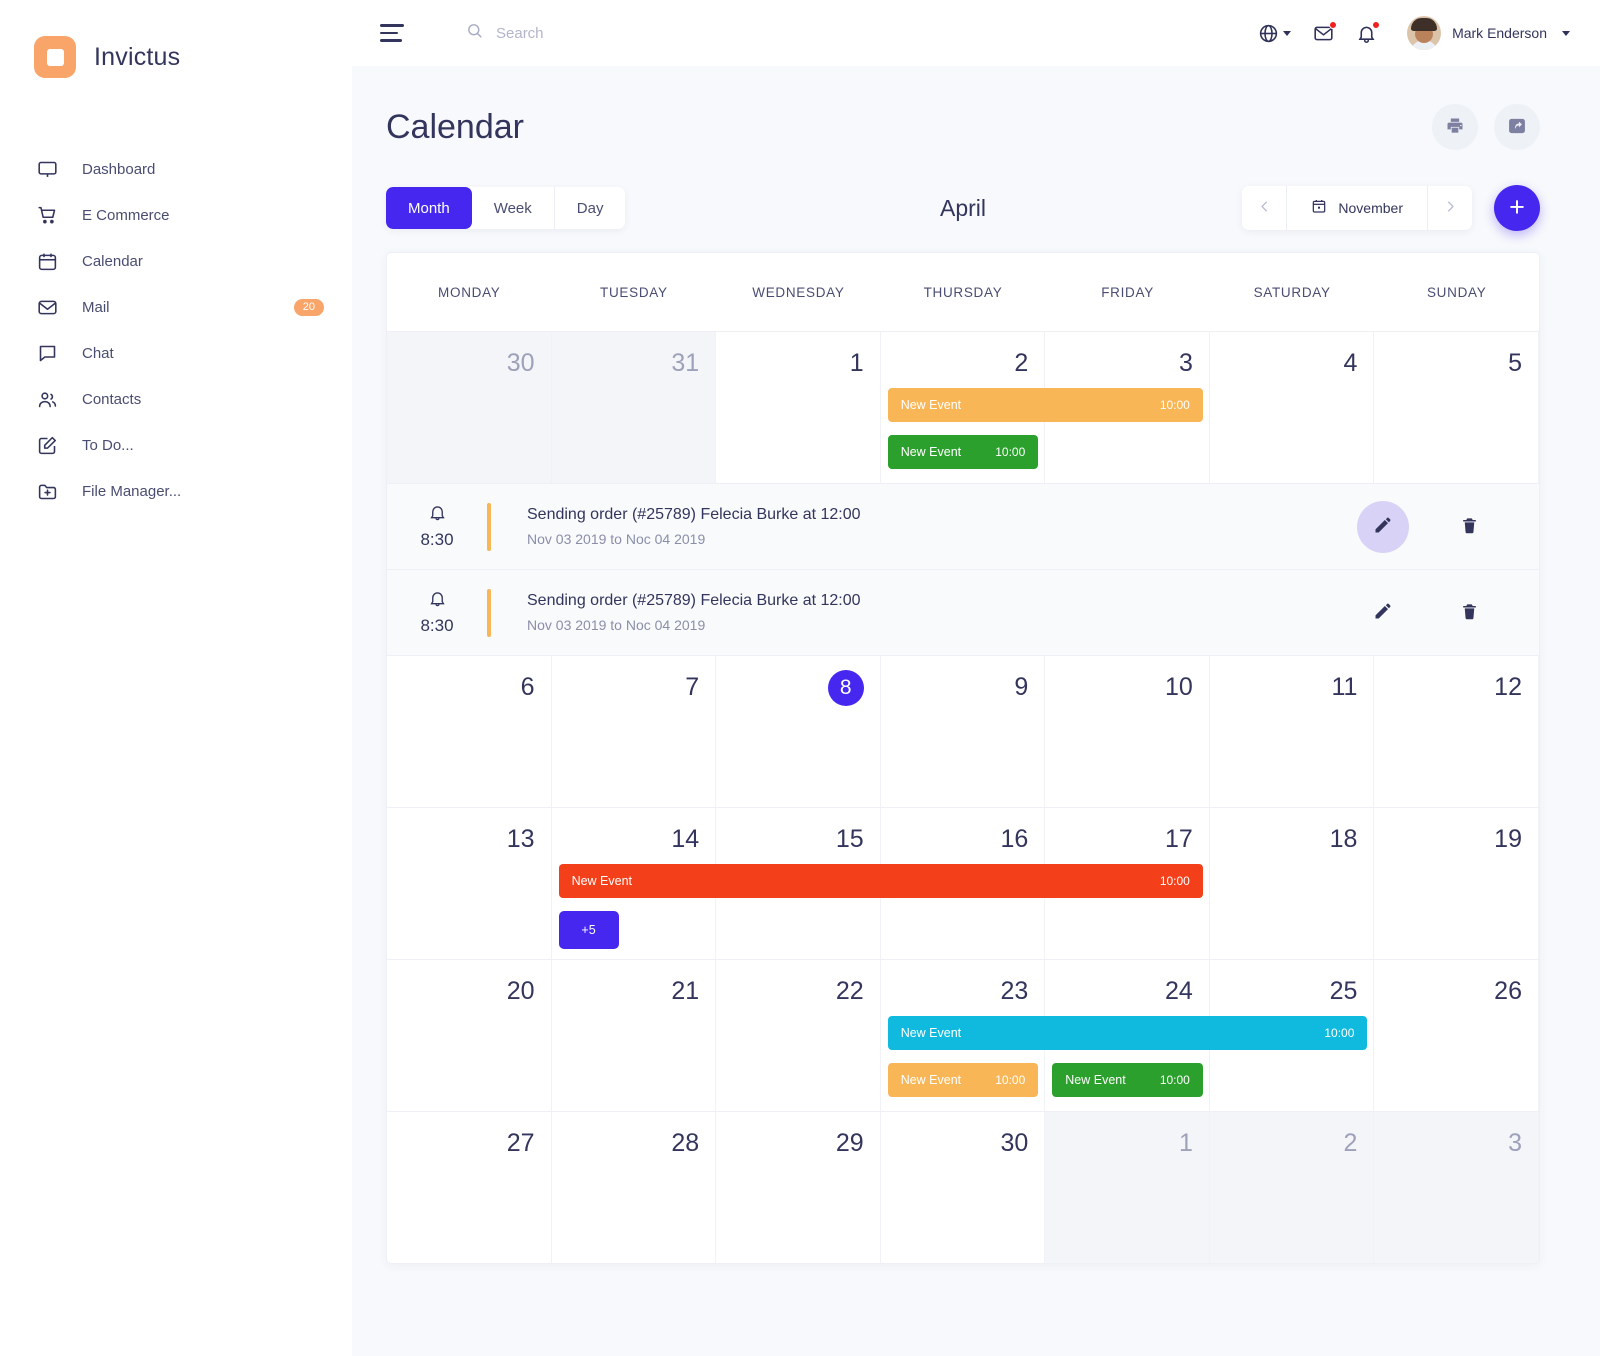 The image size is (1600, 1356). Describe the element at coordinates (1456, 883) in the screenshot. I see `calendar-day-cell: 19` at that location.